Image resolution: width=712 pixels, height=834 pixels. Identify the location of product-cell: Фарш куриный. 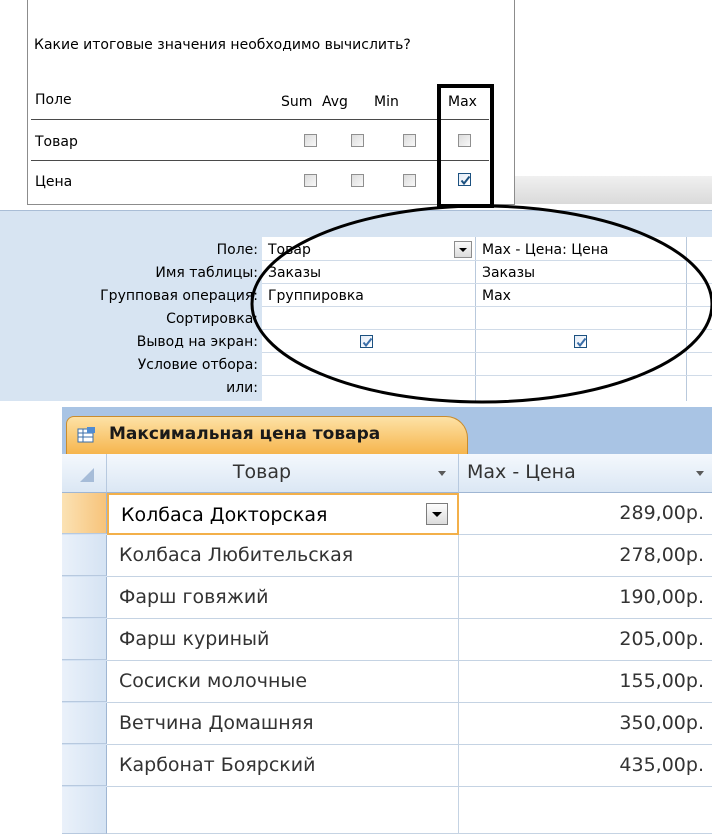
(283, 640).